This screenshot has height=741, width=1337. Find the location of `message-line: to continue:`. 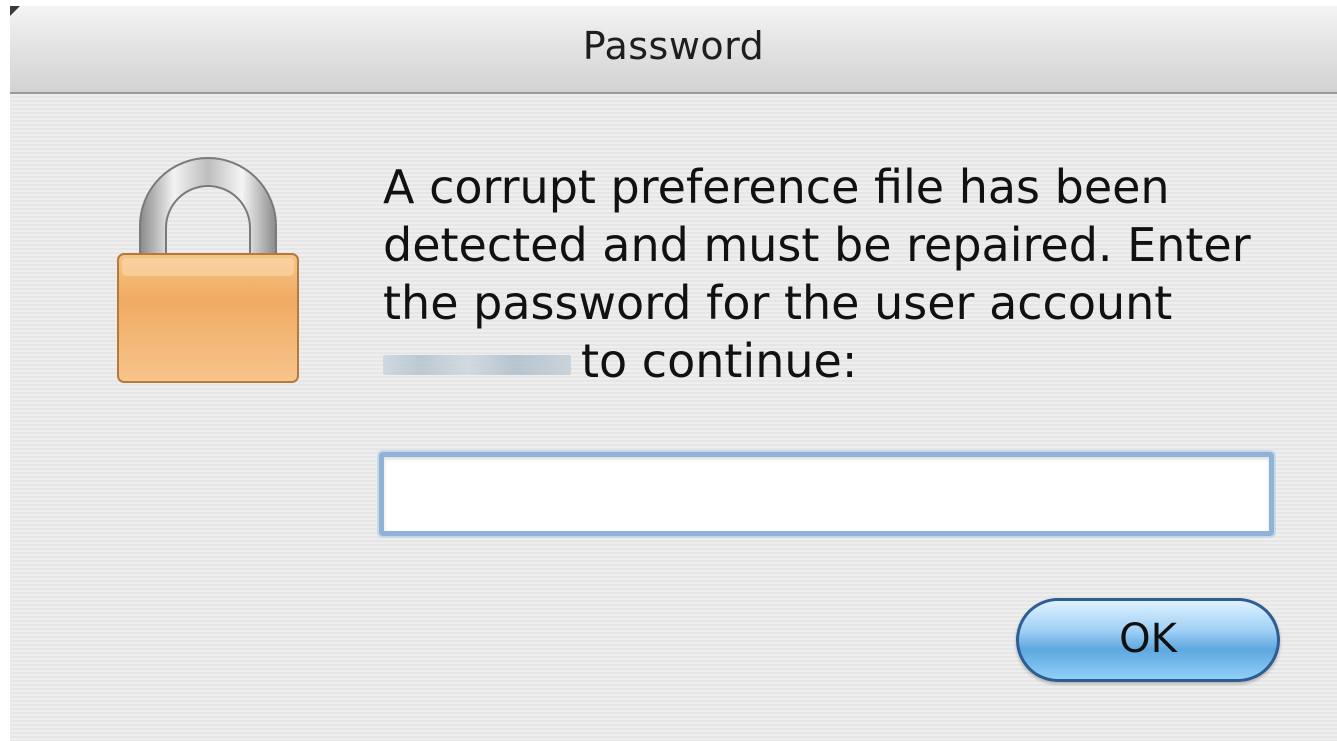

message-line: to continue: is located at coordinates (838, 361).